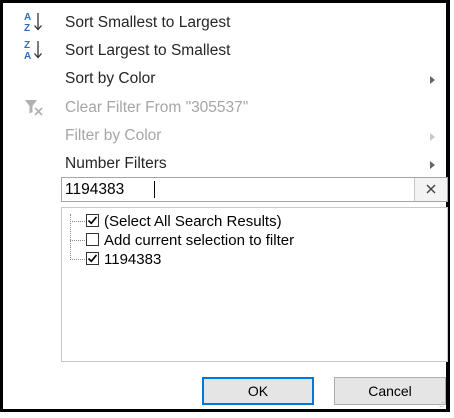 This screenshot has width=454, height=418. I want to click on list-item: Add current selection to filter, so click(252, 241).